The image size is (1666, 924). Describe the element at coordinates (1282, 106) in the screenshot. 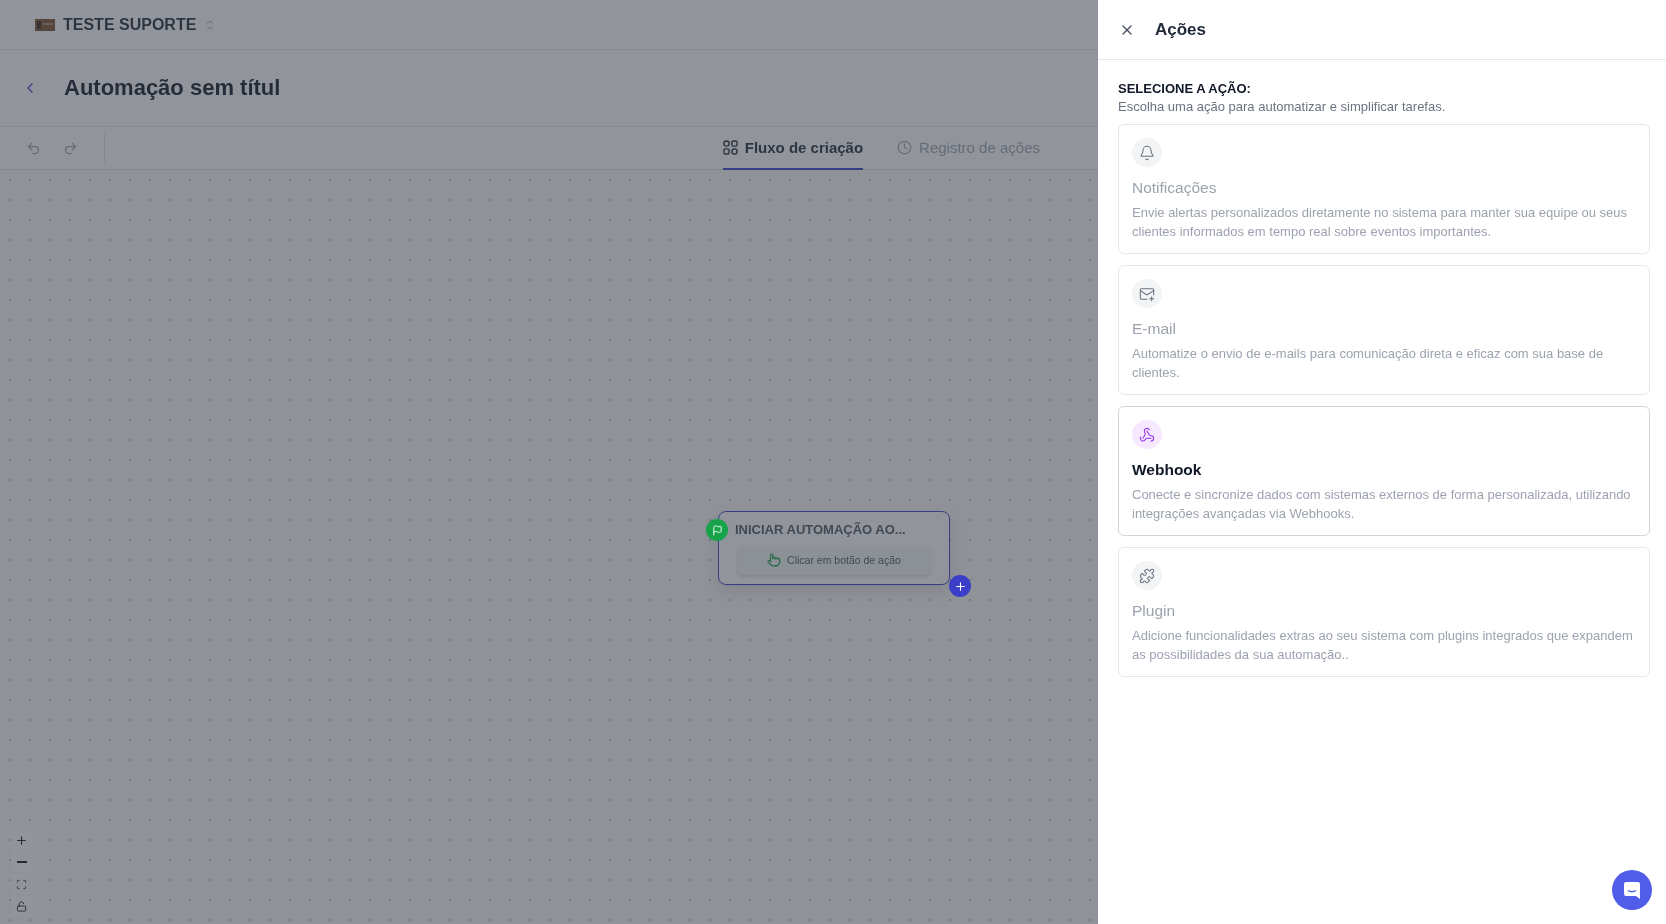

I see `section-subtitle: Escolha uma ação para automatizar e simplificar tarefas.` at that location.